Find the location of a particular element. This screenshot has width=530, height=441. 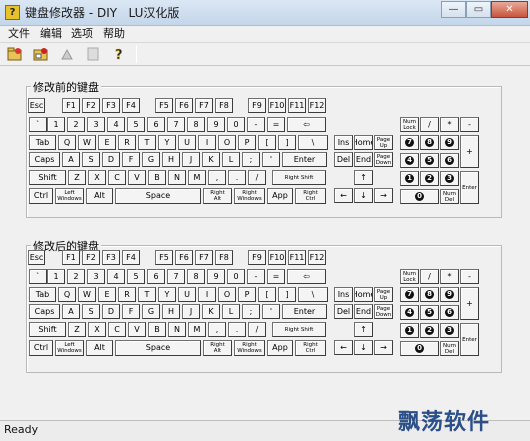

before-key-4: 4 is located at coordinates (116, 124).